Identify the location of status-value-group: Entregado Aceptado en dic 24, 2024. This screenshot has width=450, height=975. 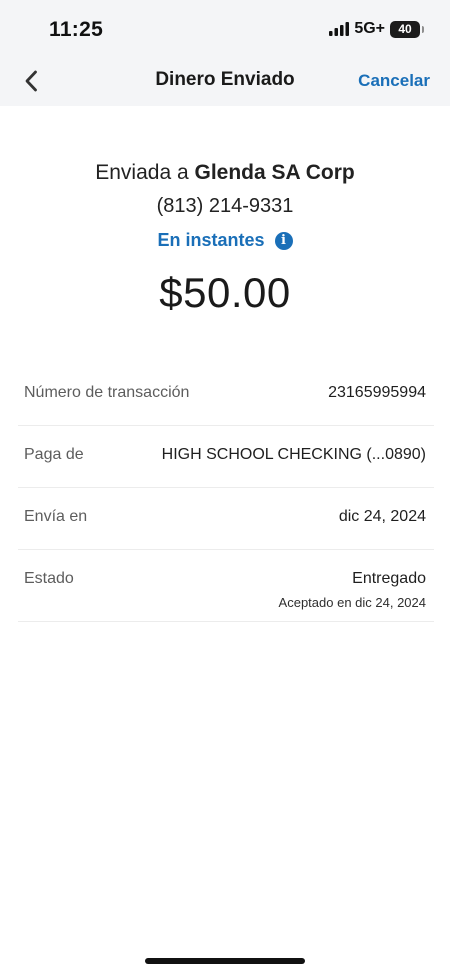
(352, 590).